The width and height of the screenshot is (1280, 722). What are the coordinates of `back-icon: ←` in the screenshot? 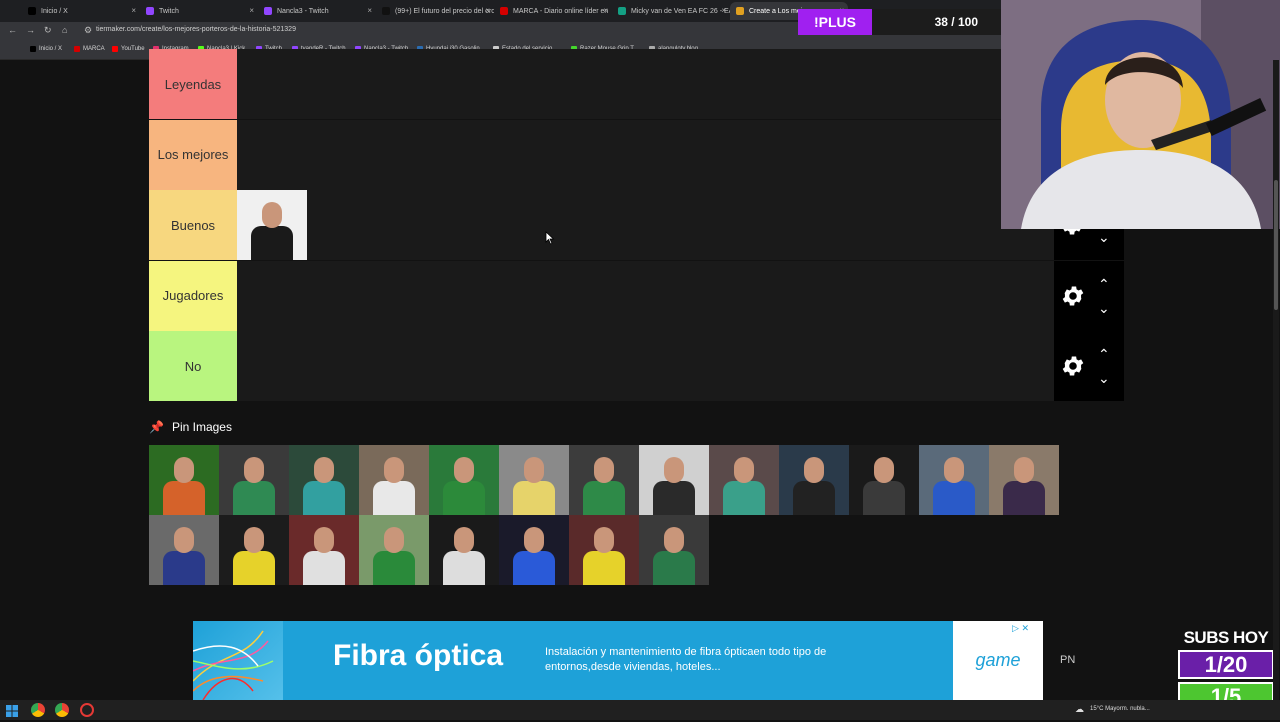 It's located at (12, 30).